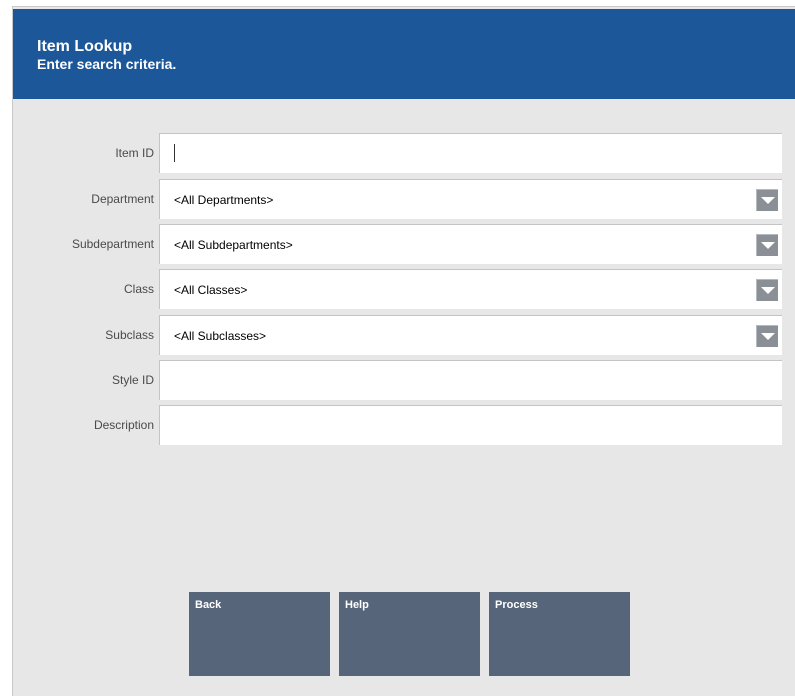 This screenshot has width=795, height=700. I want to click on description-row: Description, so click(404, 427).